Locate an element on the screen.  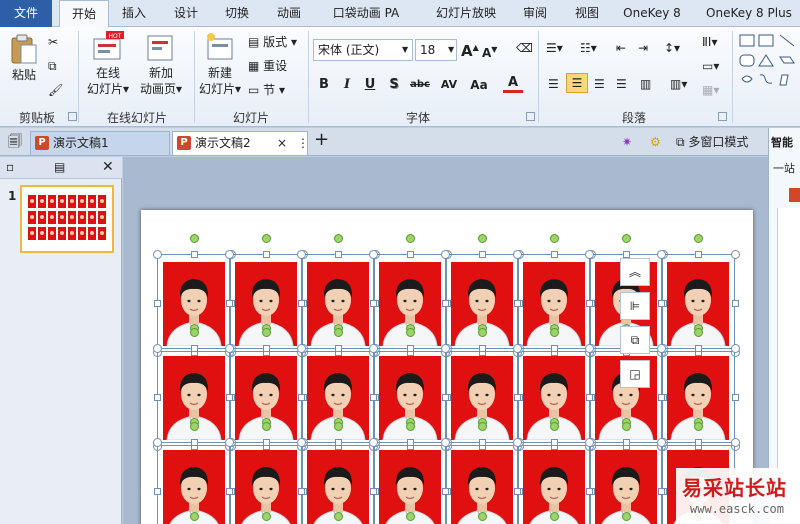
strikethrough-button: abc is located at coordinates (420, 85).